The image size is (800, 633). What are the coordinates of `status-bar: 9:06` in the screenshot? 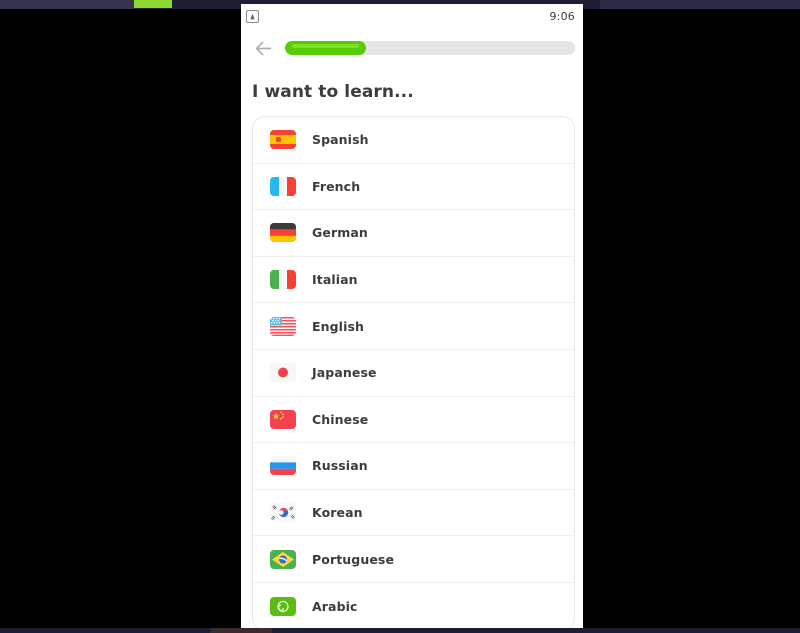 It's located at (412, 16).